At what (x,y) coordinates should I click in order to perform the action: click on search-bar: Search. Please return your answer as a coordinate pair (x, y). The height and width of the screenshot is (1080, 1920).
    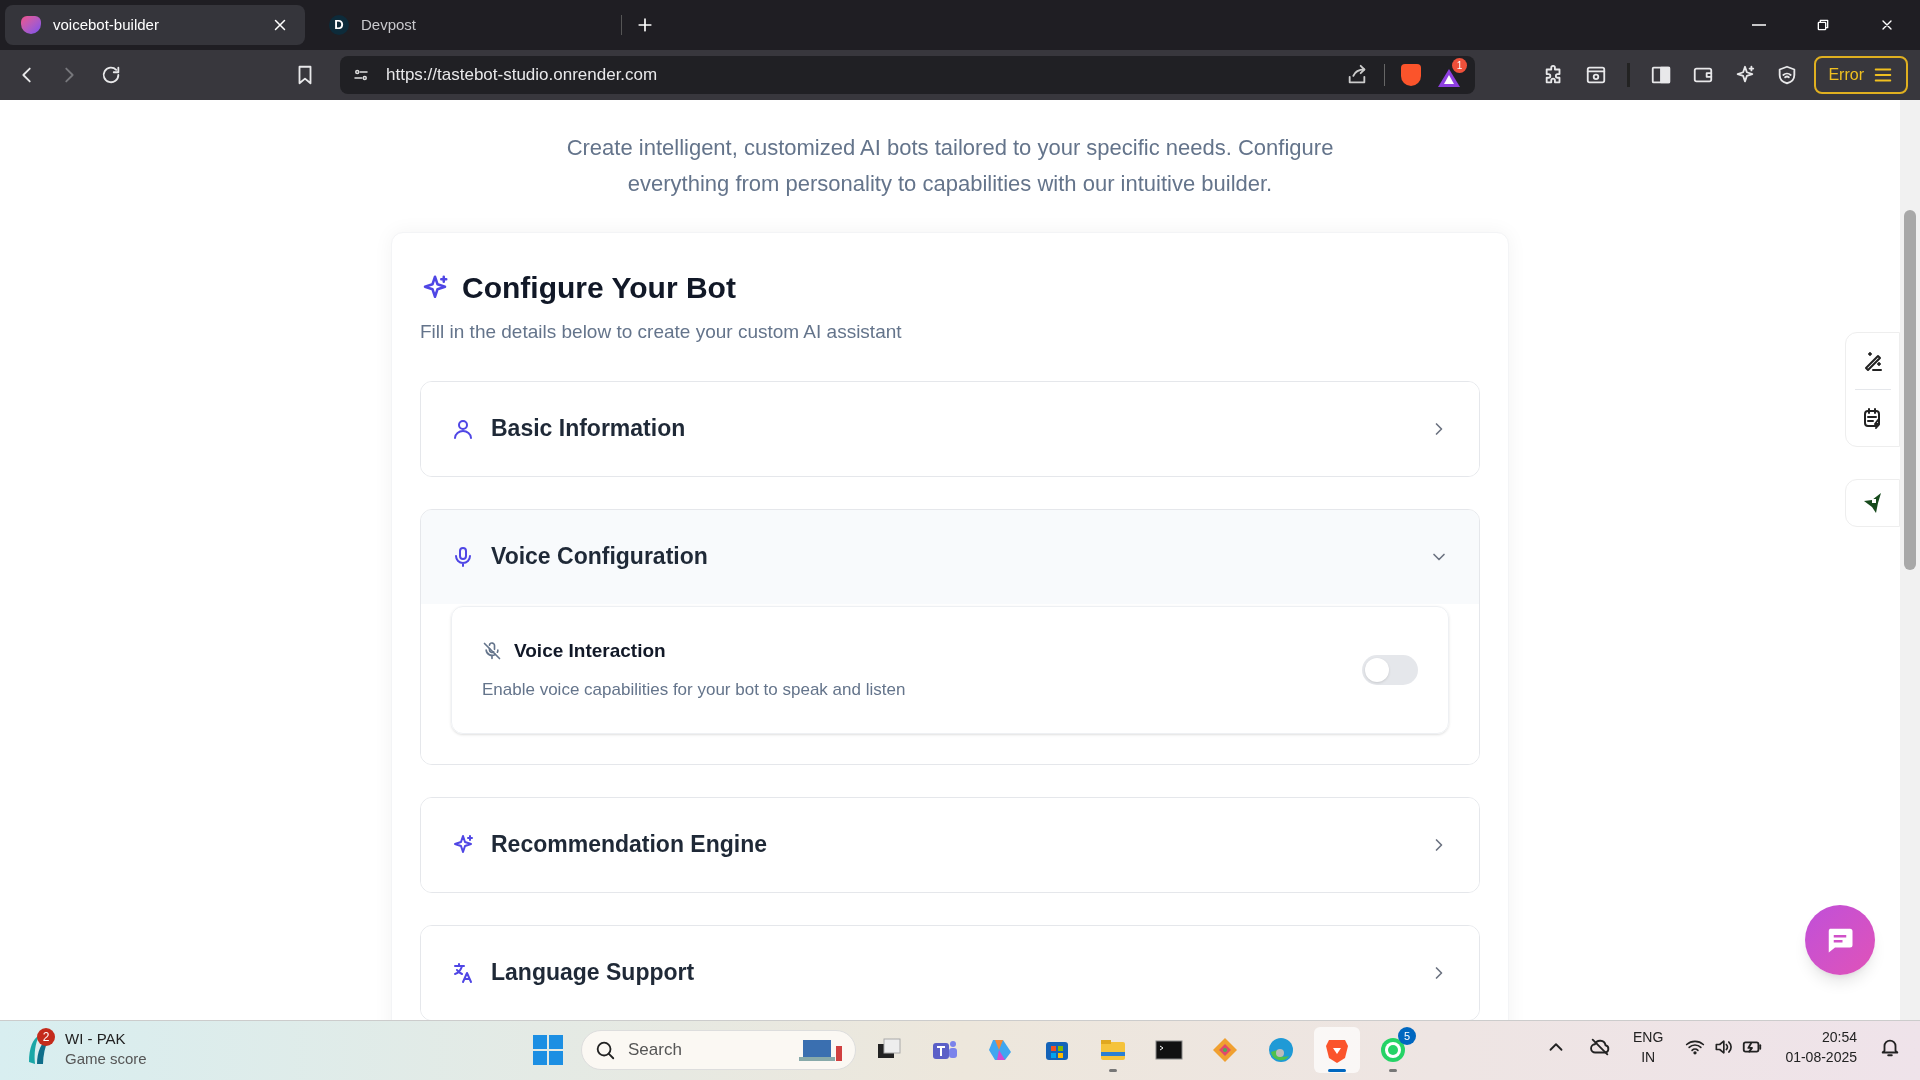
    Looking at the image, I should click on (718, 1050).